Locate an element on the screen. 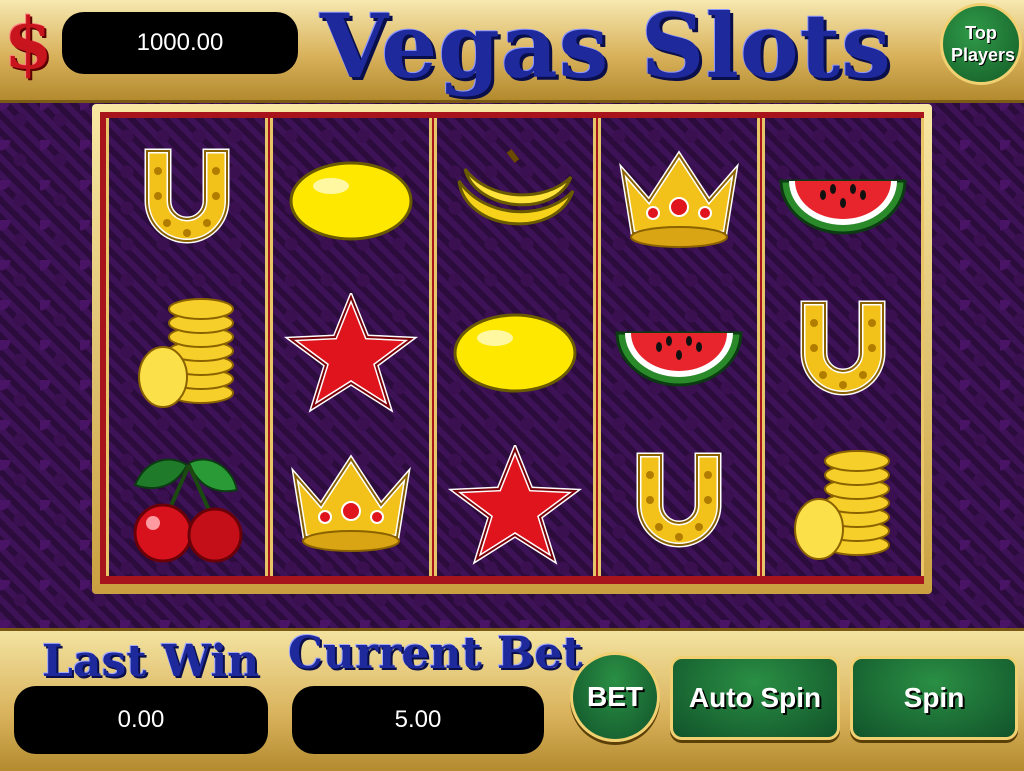  auto-spin-button: Auto Spin is located at coordinates (755, 698).